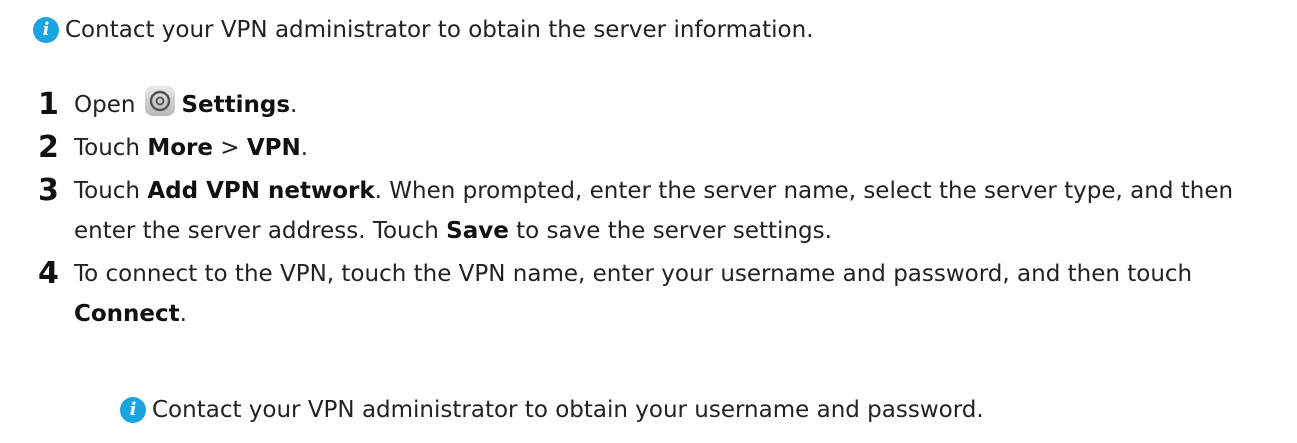  What do you see at coordinates (48, 147) in the screenshot?
I see `step-number: 2` at bounding box center [48, 147].